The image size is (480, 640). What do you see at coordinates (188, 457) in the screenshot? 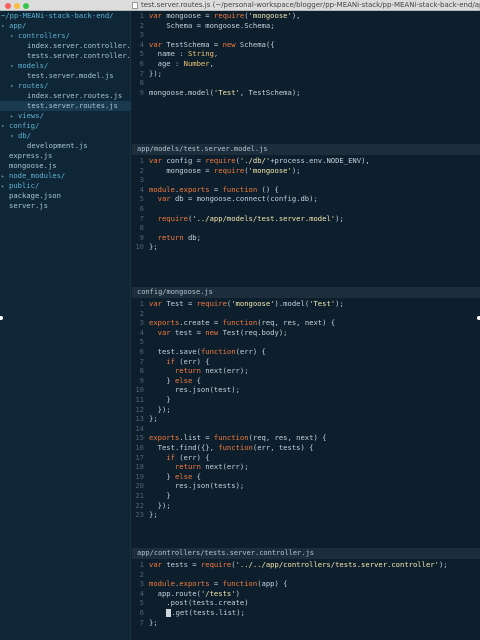
I see `code-text: if (err) {` at bounding box center [188, 457].